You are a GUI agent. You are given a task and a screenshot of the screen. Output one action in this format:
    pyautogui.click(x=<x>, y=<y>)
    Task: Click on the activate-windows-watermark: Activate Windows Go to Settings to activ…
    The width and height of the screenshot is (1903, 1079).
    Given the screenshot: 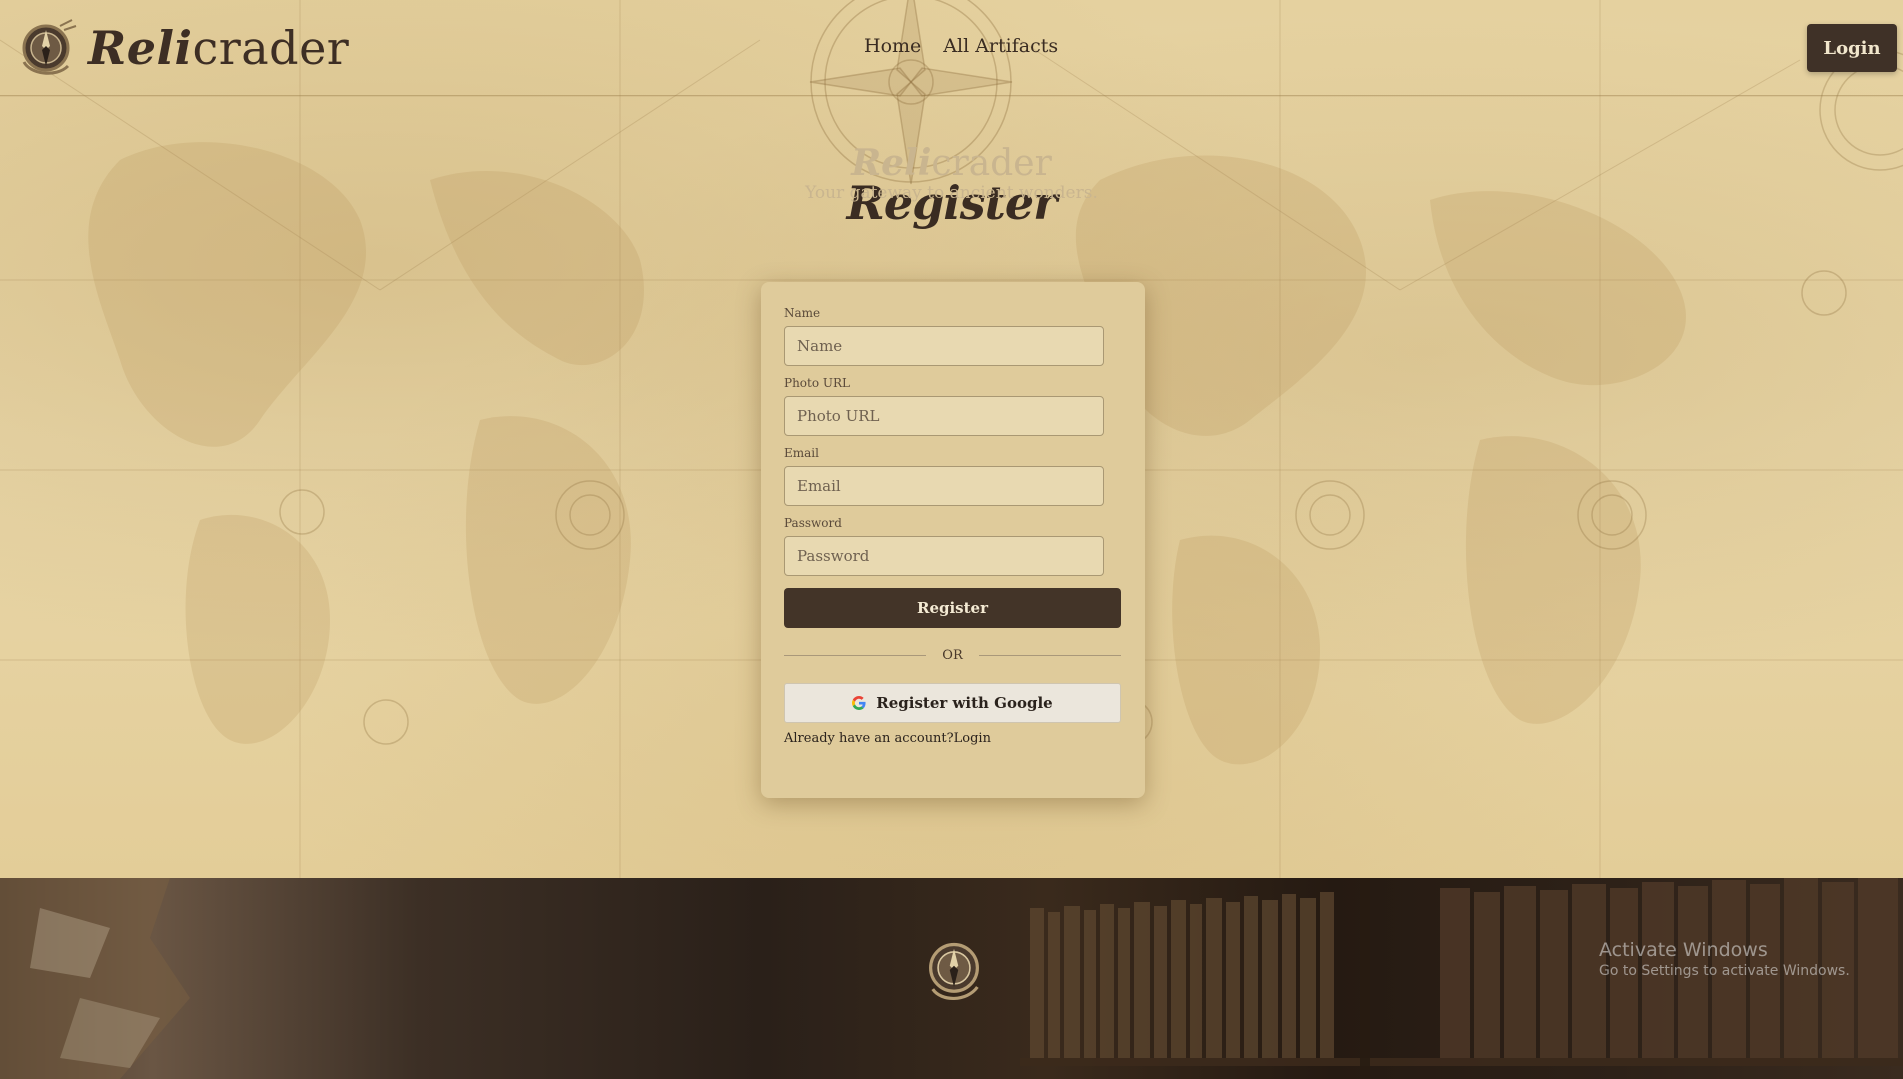 What is the action you would take?
    pyautogui.click(x=1724, y=959)
    